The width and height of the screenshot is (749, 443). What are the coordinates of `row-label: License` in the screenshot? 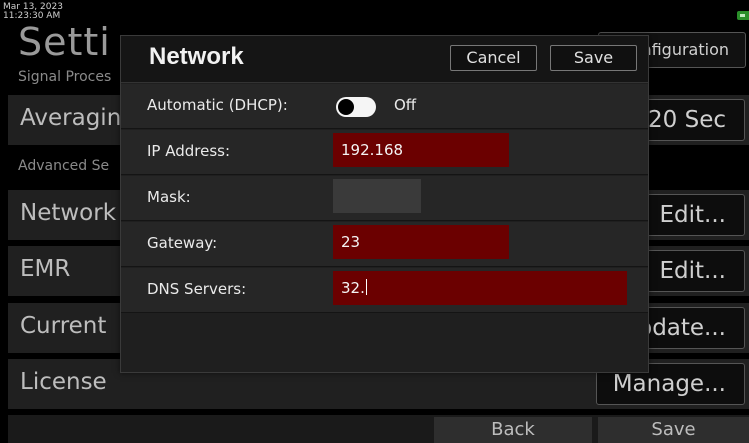 It's located at (63, 382).